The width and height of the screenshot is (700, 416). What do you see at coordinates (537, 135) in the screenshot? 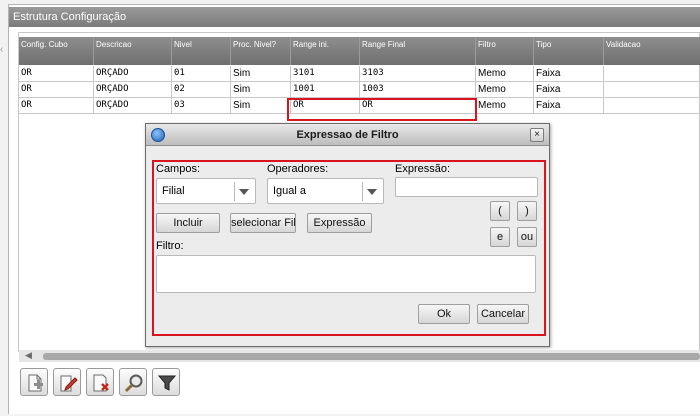
I see `close-button: ×` at bounding box center [537, 135].